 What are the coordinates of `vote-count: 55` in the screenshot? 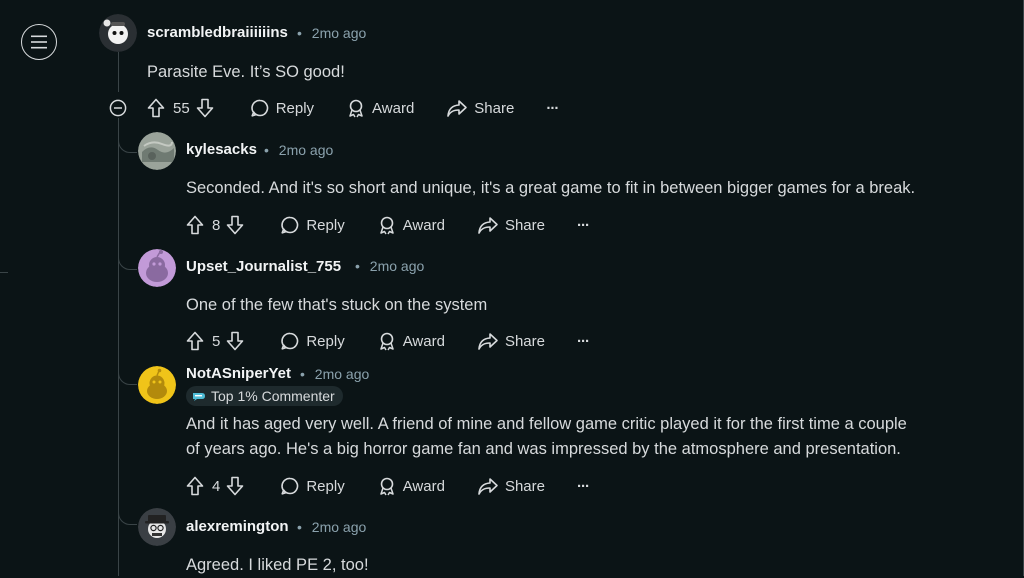 It's located at (181, 108).